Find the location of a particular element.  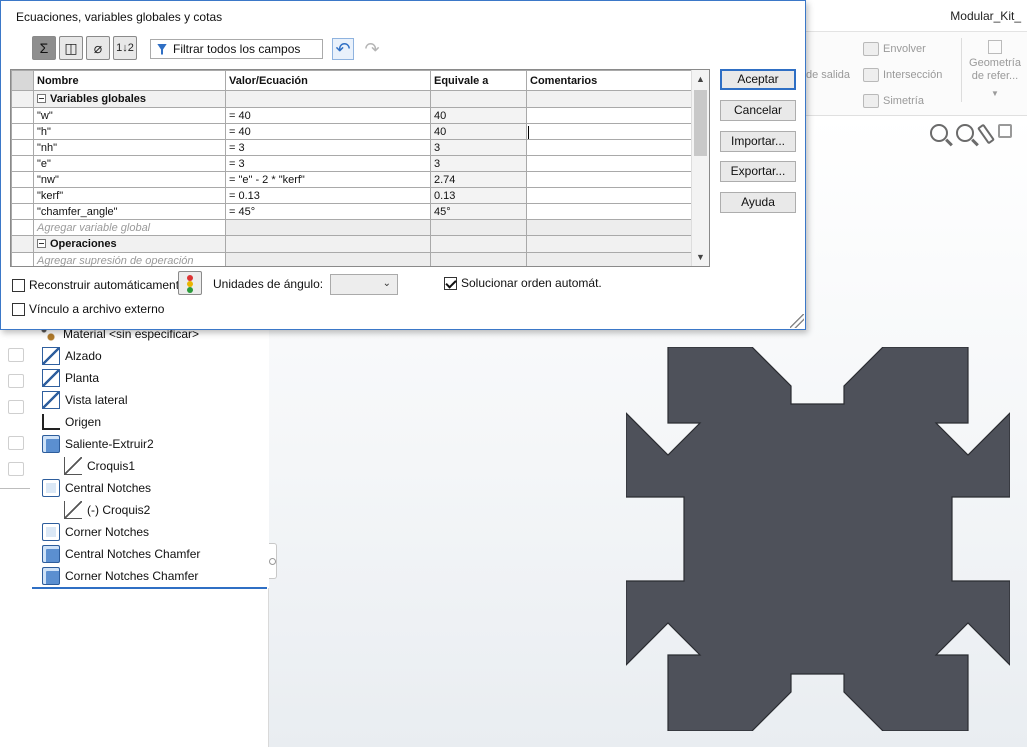

auto-order-label: Solucionar orden automát. is located at coordinates (531, 283).